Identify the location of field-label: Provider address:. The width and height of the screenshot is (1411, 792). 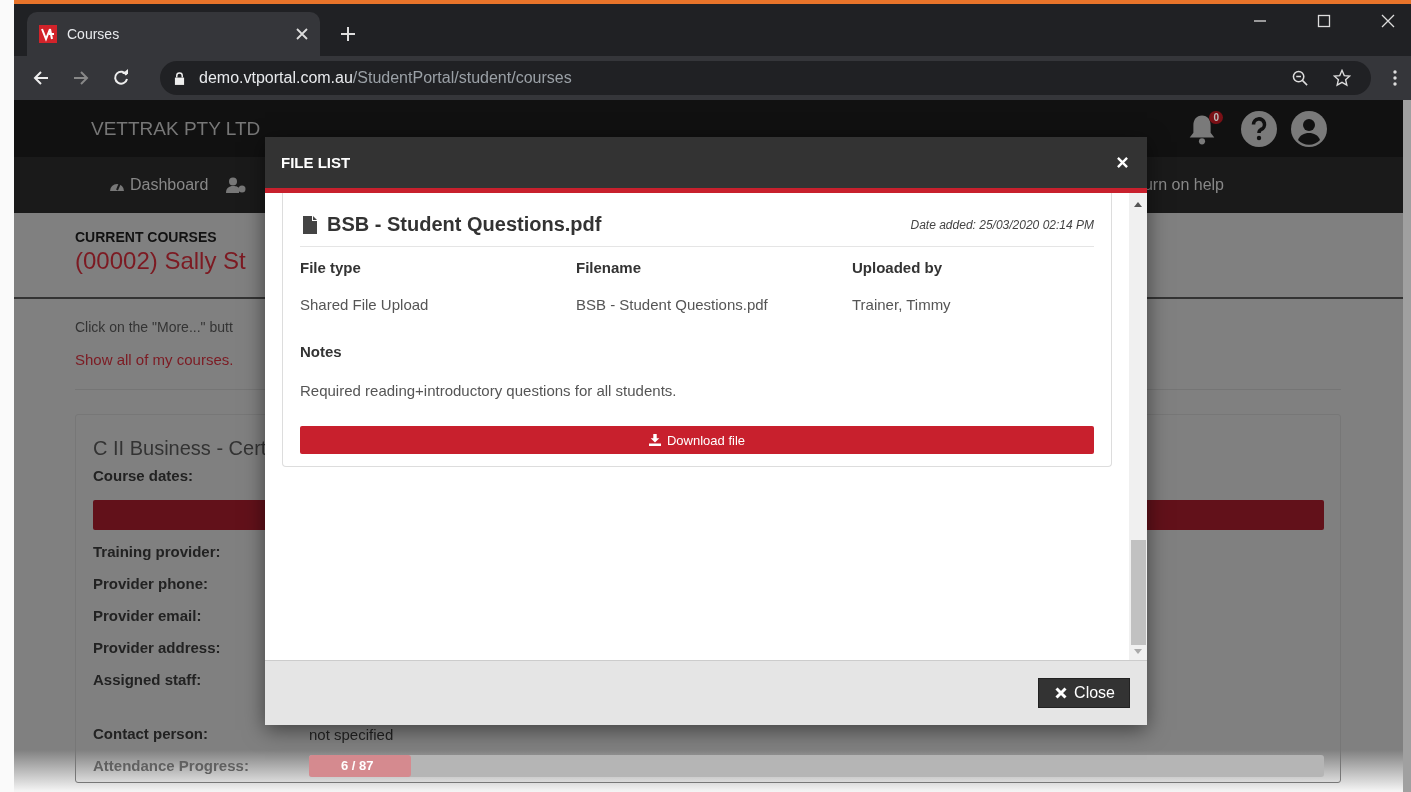
(157, 648).